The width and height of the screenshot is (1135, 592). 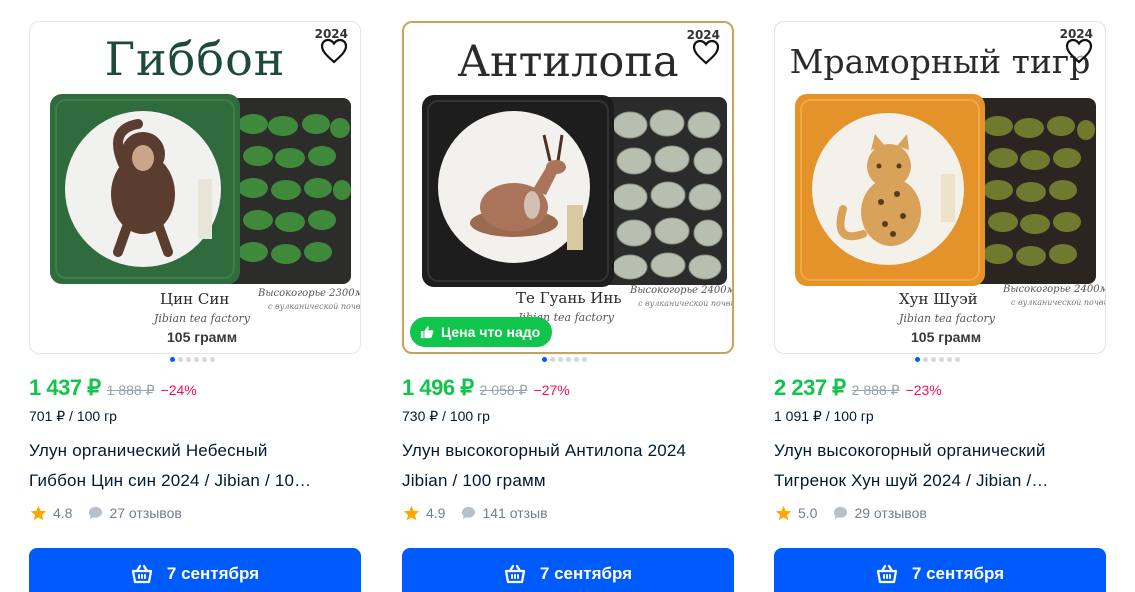 I want to click on rating-value: 5.0, so click(x=808, y=513).